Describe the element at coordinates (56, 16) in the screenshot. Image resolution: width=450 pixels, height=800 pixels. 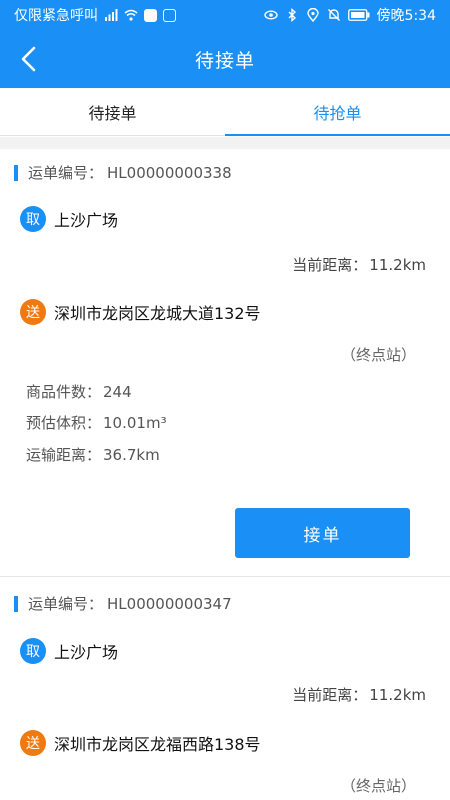
I see `carrier-text: 仅限紧急呼叫` at that location.